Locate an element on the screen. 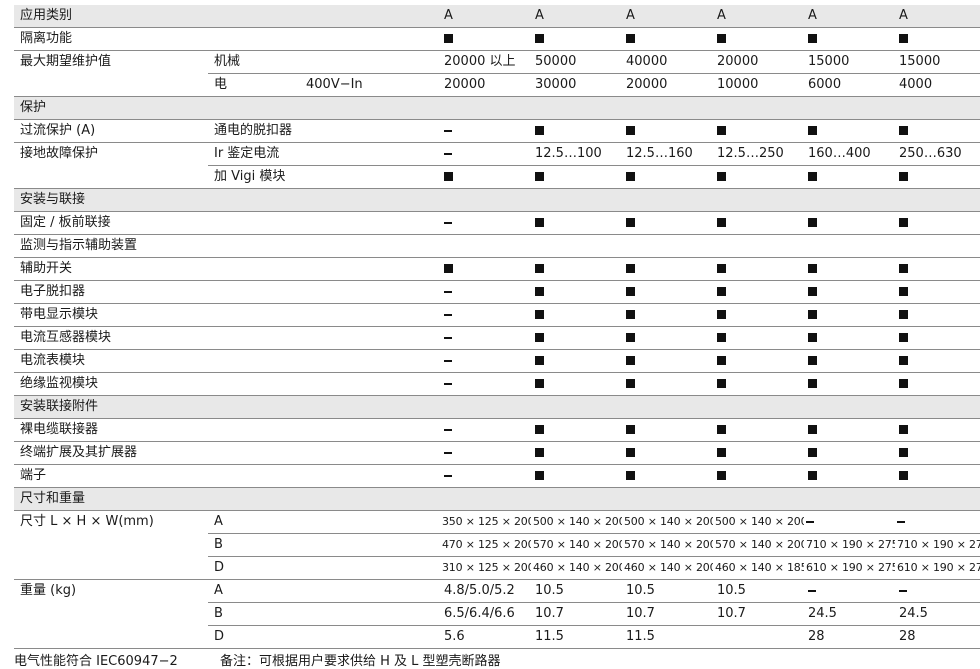 This screenshot has height=669, width=980. row-sub-label: B is located at coordinates (257, 545).